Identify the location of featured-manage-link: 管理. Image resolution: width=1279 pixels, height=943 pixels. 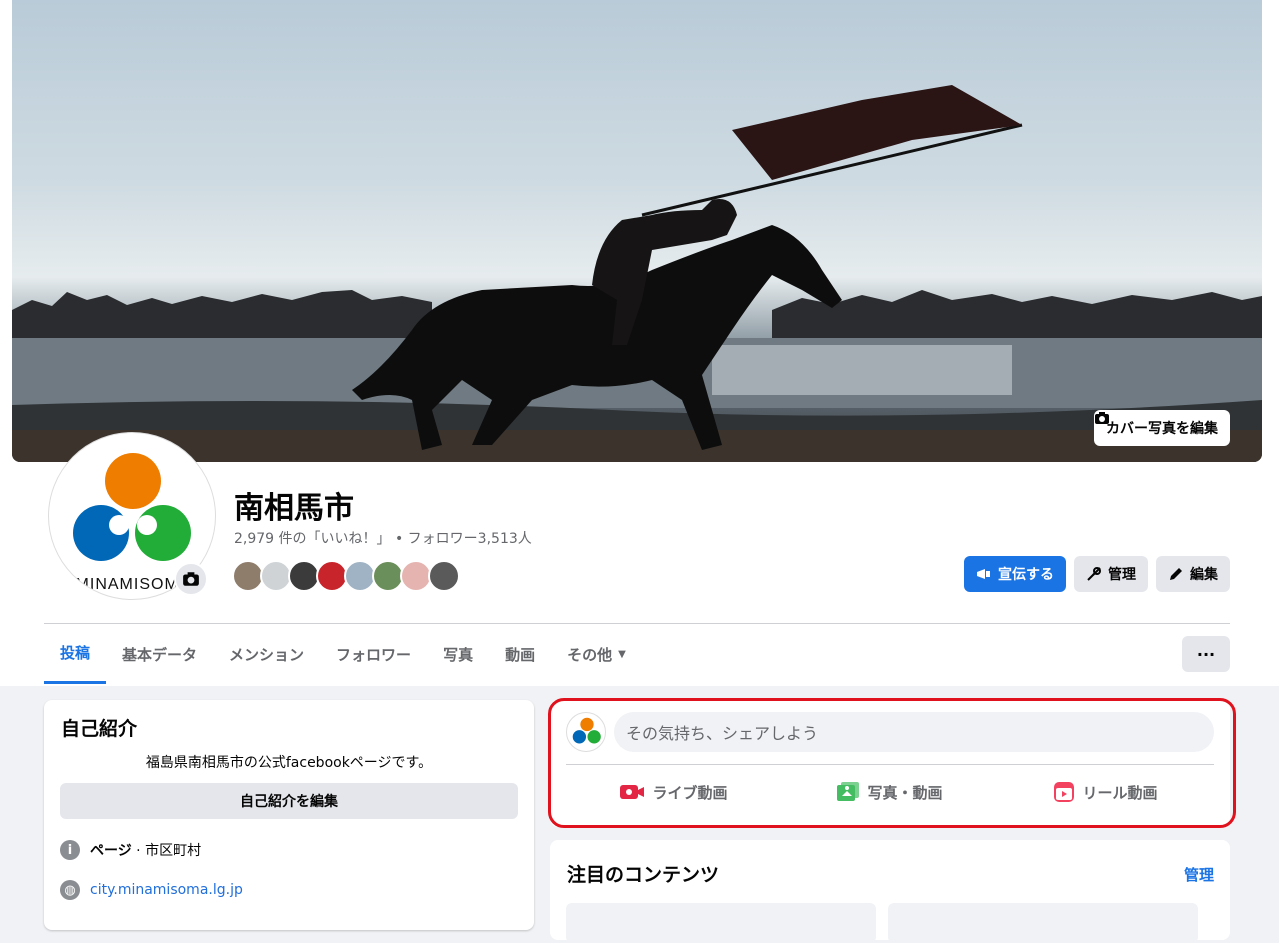
(1199, 874).